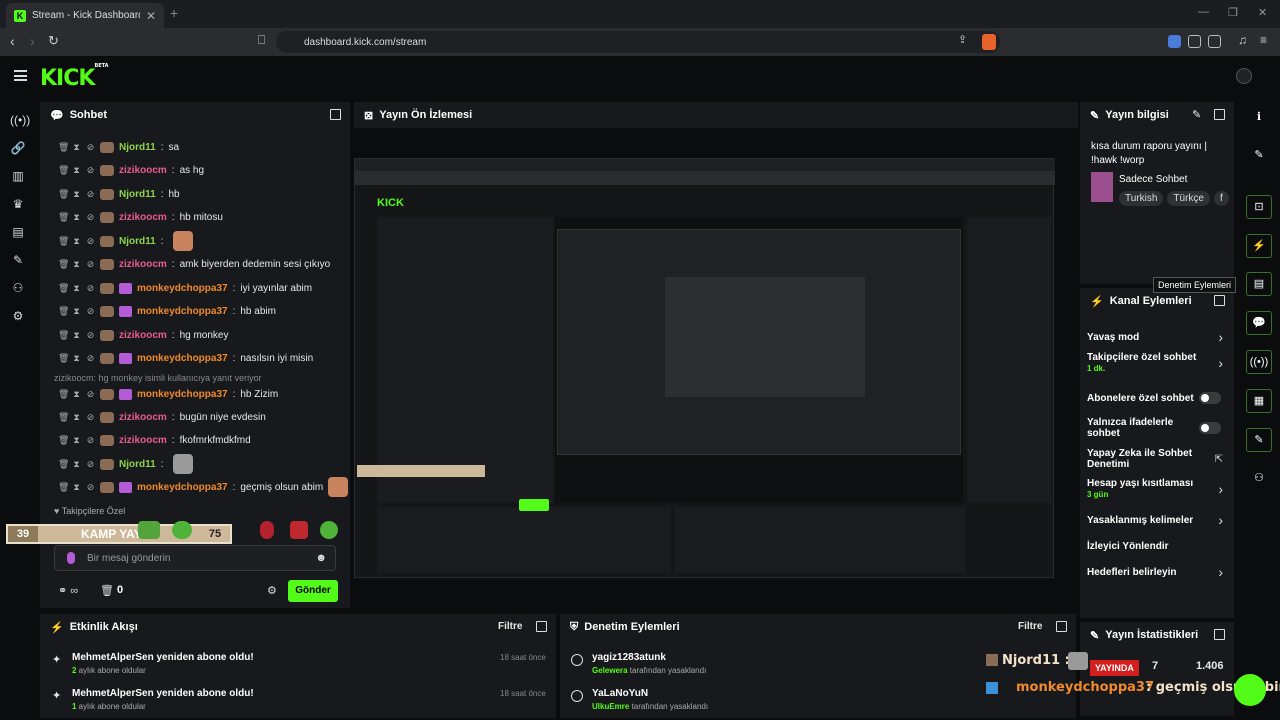 This screenshot has width=1280, height=720. I want to click on new-tab-icon: +, so click(174, 13).